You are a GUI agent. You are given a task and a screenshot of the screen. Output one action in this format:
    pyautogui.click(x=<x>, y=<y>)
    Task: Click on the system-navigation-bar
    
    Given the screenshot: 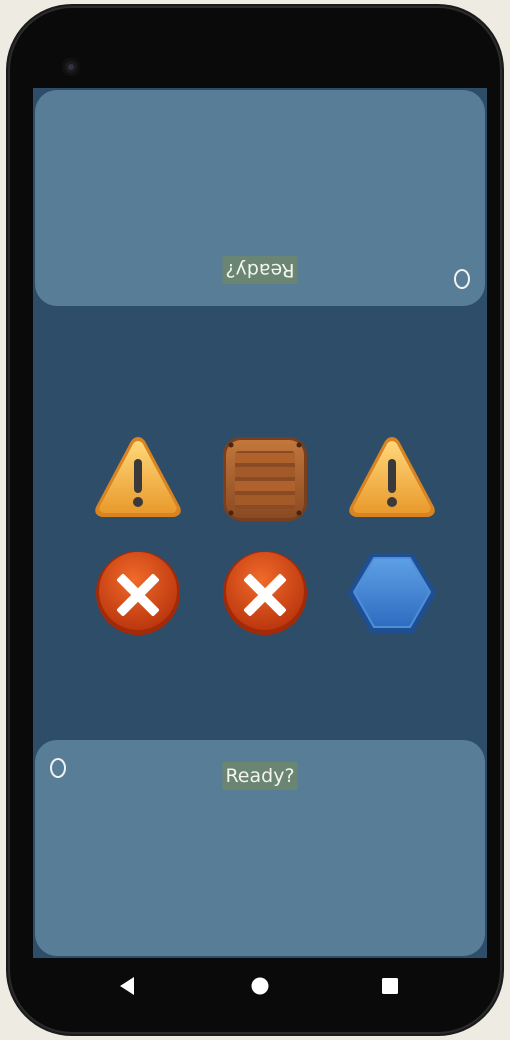 What is the action you would take?
    pyautogui.click(x=260, y=986)
    